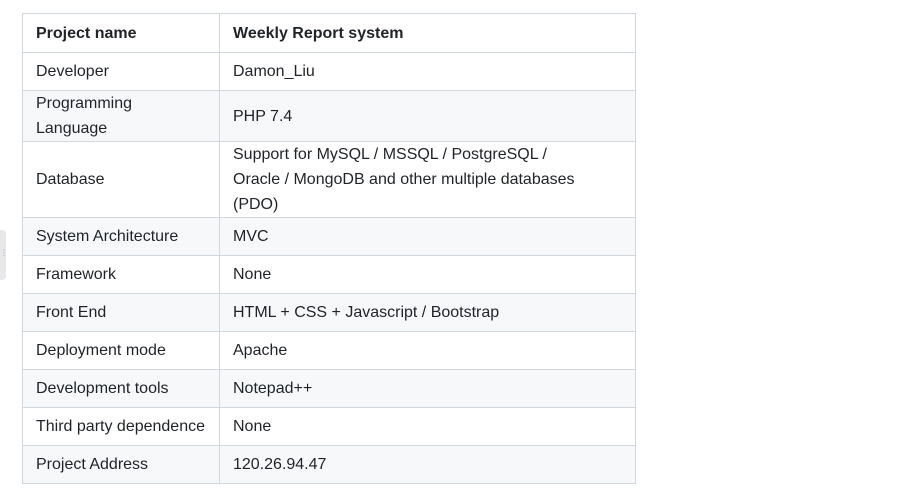 The image size is (897, 494). I want to click on table-row: Development tools Notepad++, so click(329, 388).